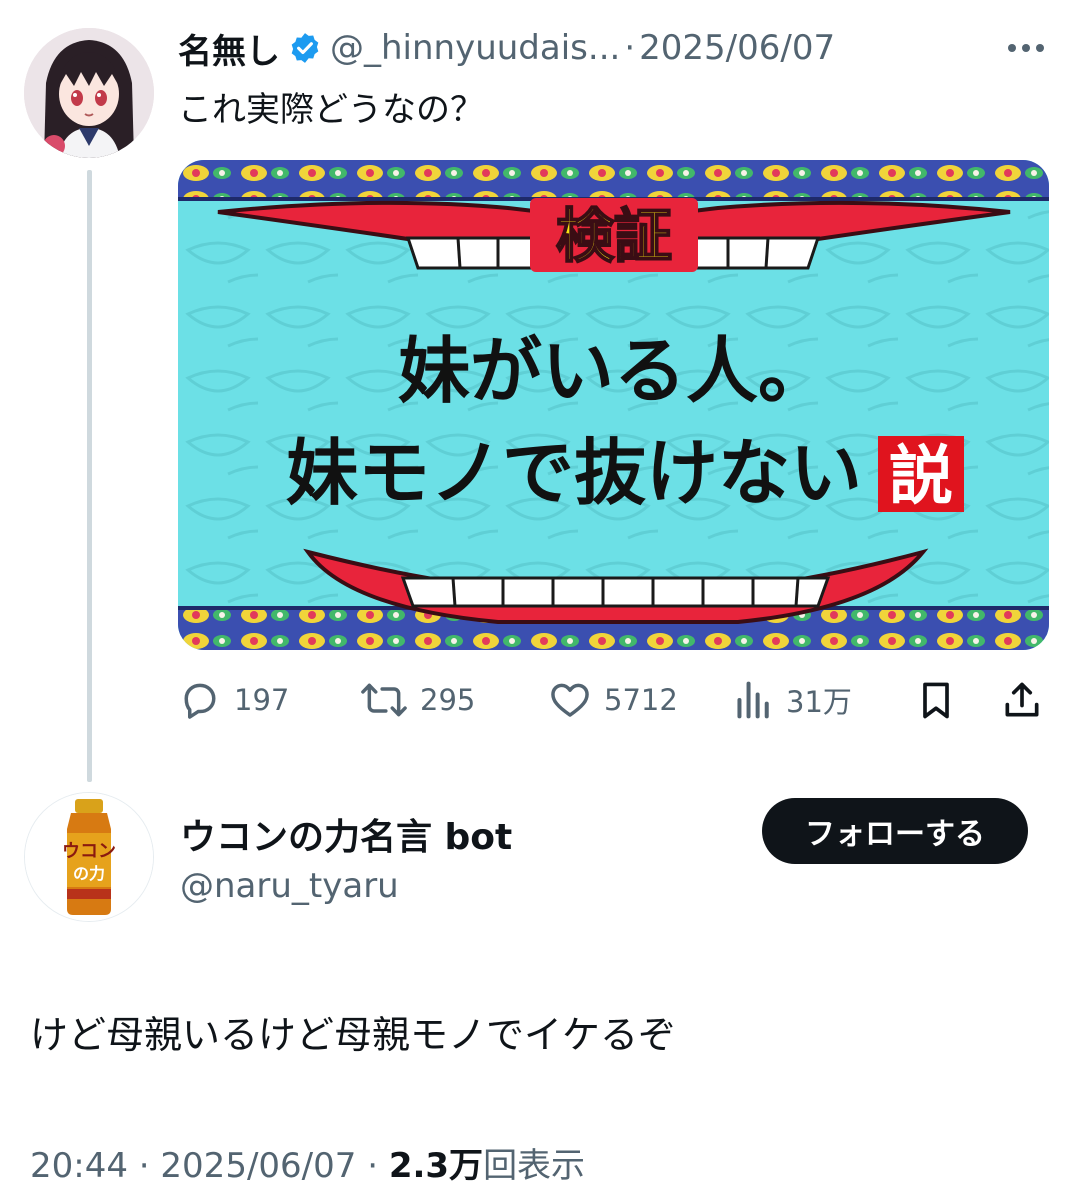  What do you see at coordinates (305, 48) in the screenshot?
I see `verified-badge-icon` at bounding box center [305, 48].